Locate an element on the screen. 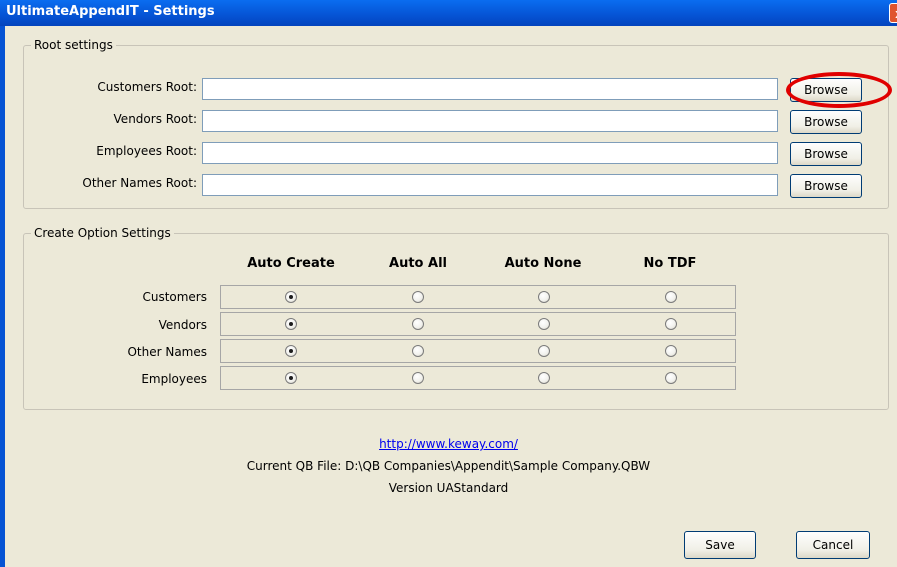 The width and height of the screenshot is (897, 567). option-row-other-names is located at coordinates (478, 351).